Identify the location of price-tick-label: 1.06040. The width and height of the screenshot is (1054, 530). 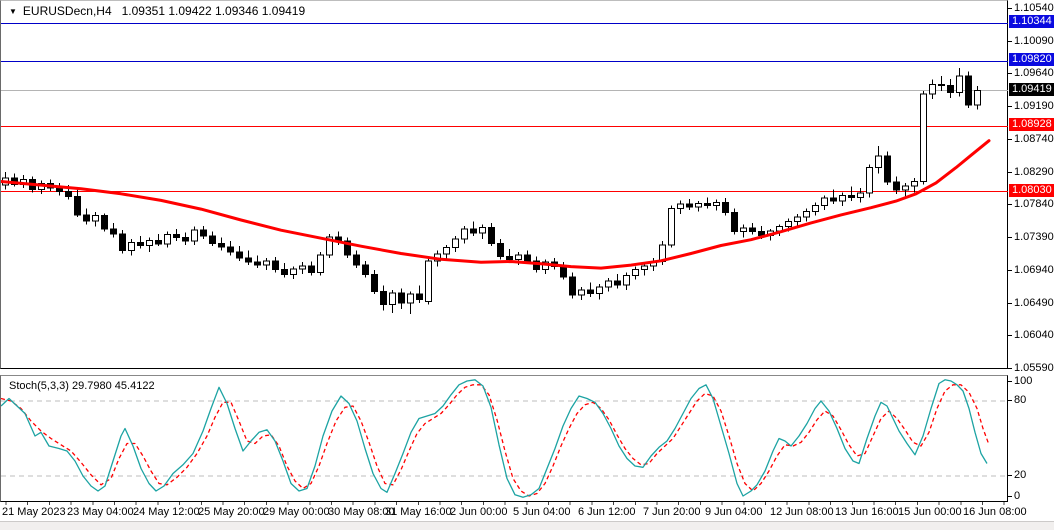
(1034, 335).